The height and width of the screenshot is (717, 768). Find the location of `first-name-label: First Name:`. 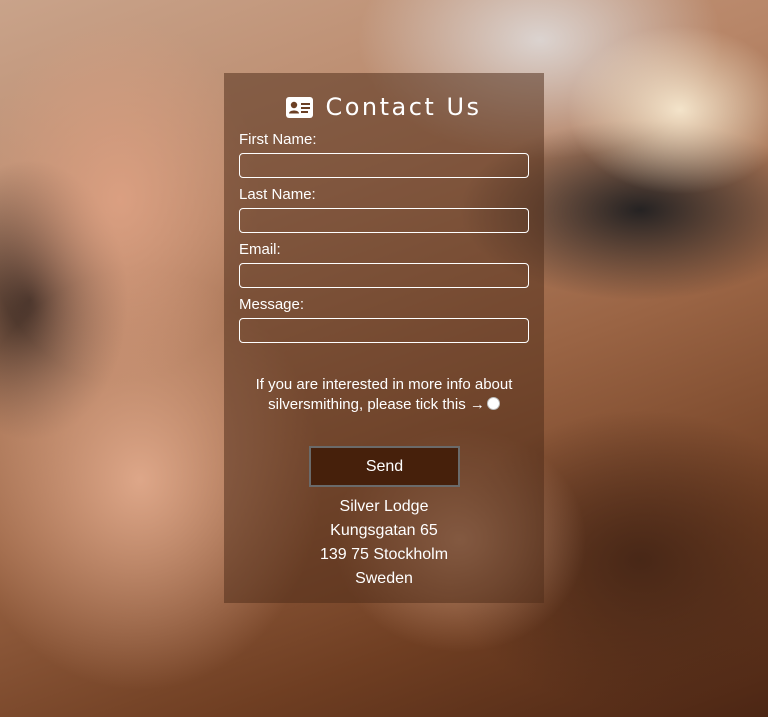

first-name-label: First Name: is located at coordinates (278, 139).